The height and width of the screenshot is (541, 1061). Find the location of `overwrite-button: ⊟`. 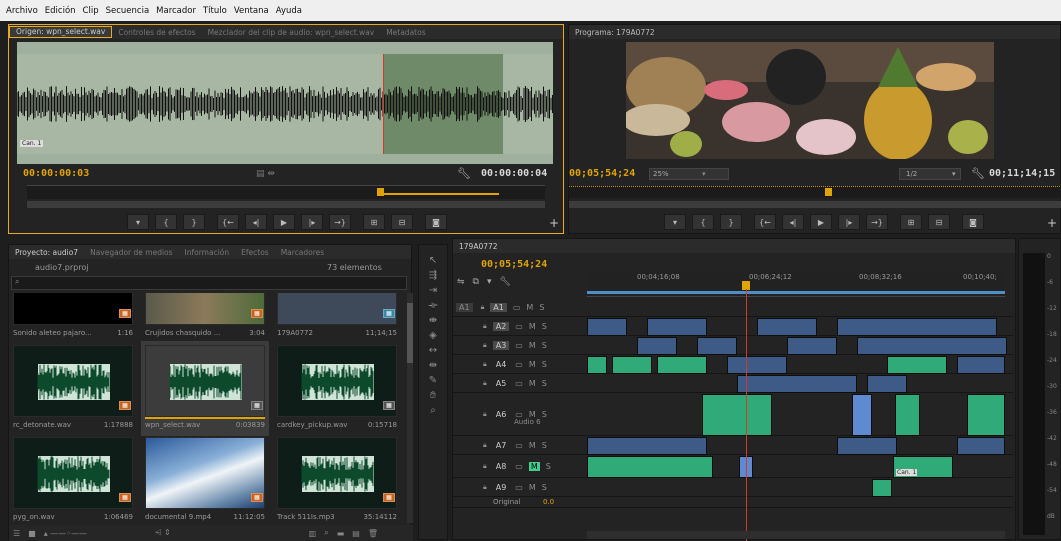

overwrite-button: ⊟ is located at coordinates (402, 222).